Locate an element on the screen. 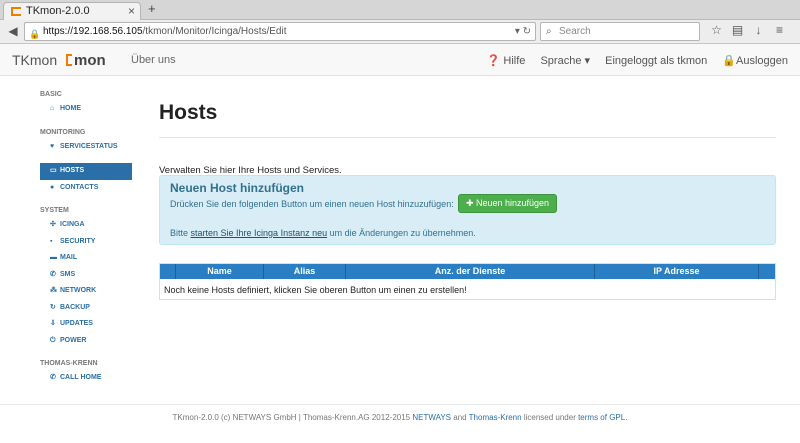  monitor-icon: ▭ is located at coordinates (53, 170).